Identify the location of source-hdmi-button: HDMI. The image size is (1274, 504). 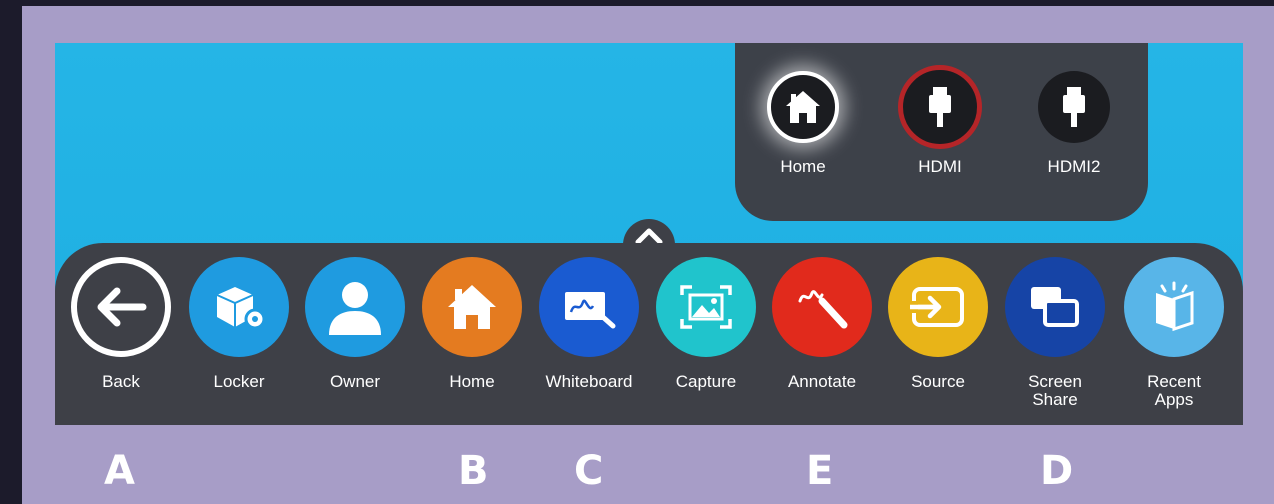
(940, 121).